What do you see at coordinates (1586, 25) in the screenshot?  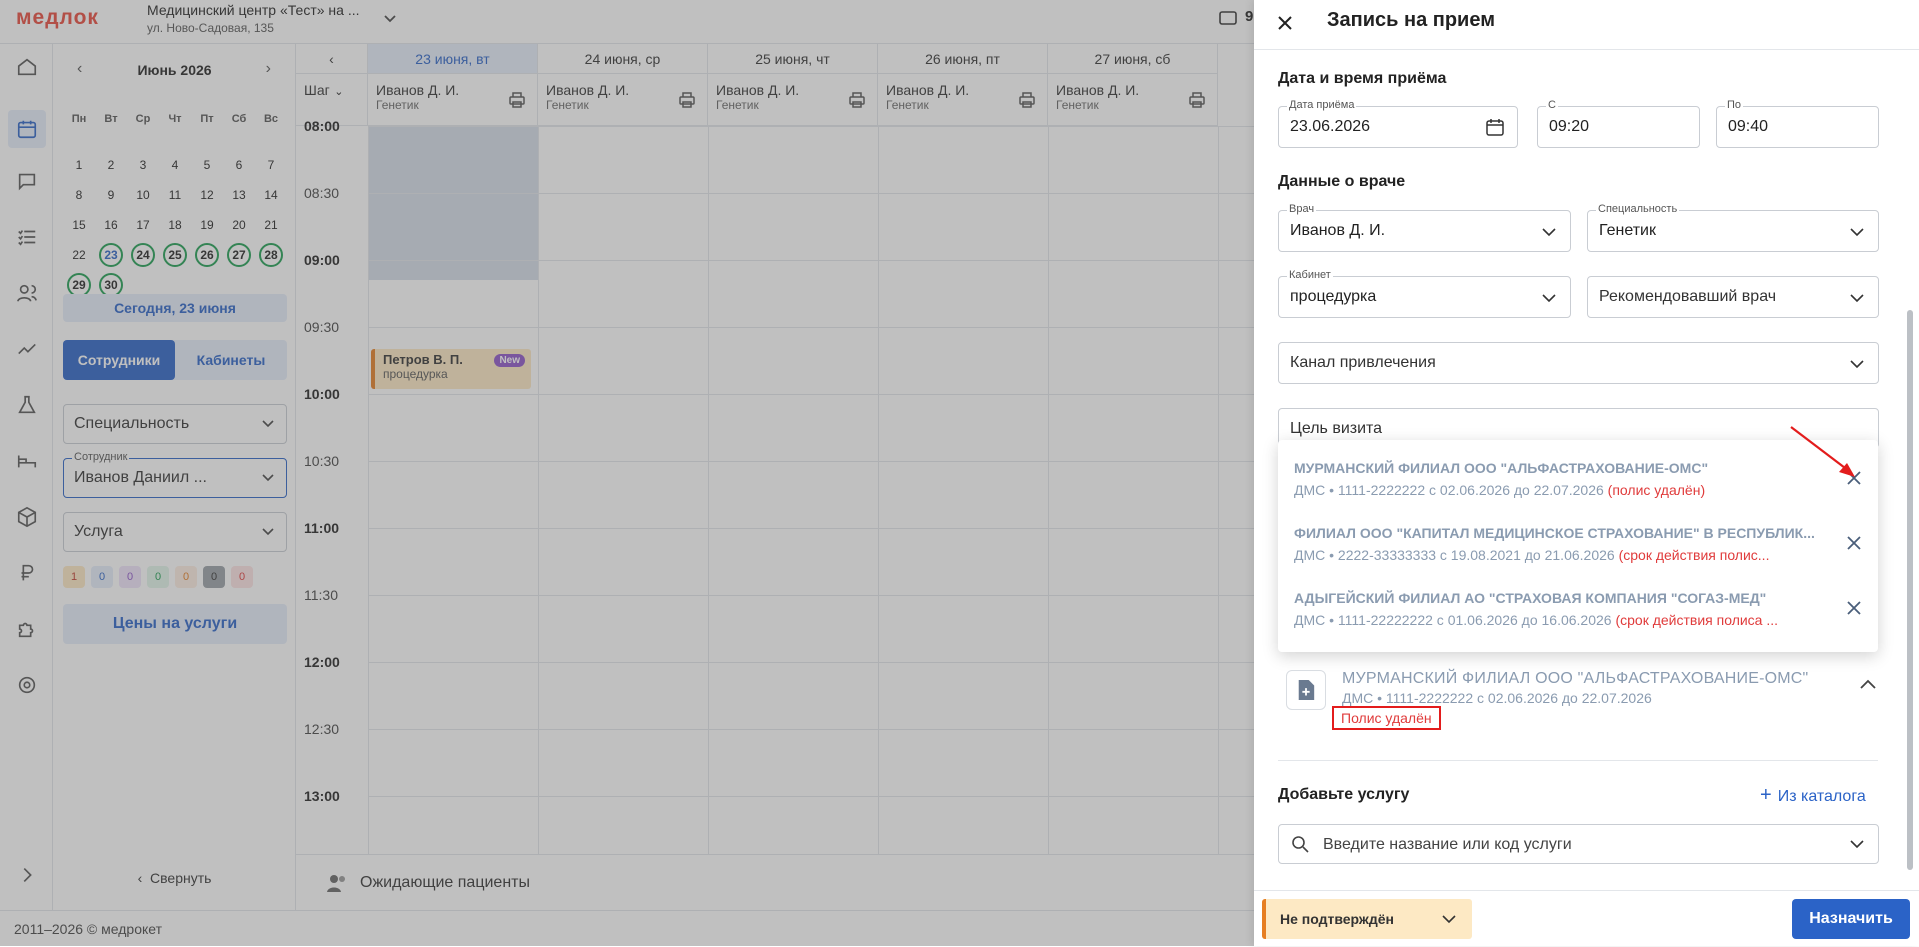 I see `panel-header: Запись на прием` at bounding box center [1586, 25].